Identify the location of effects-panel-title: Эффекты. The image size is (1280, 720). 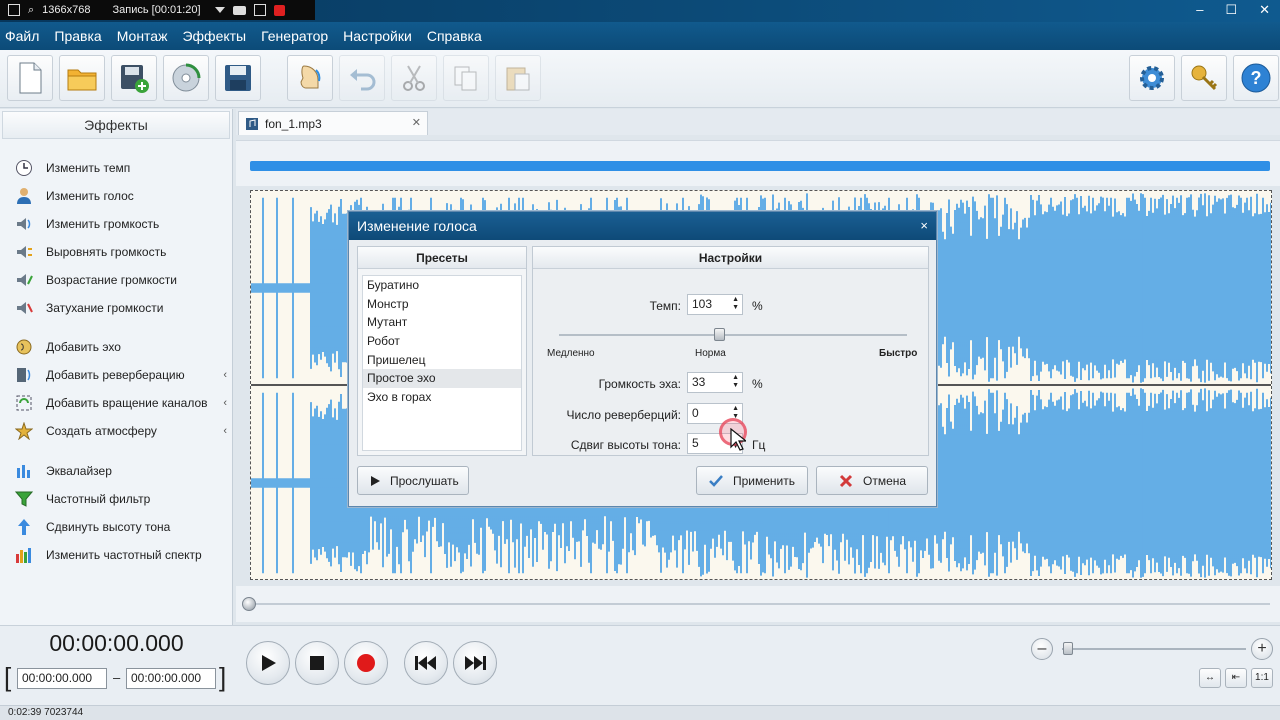
(116, 125).